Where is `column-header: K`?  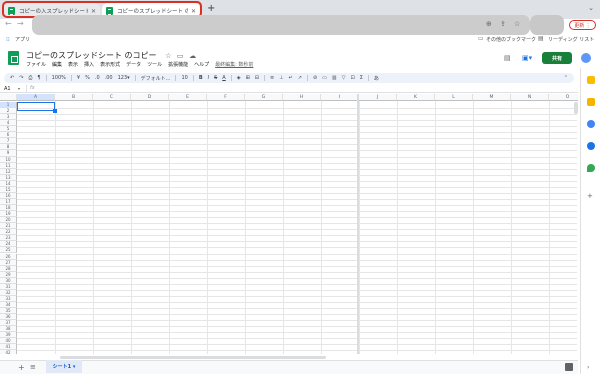
column-header: K is located at coordinates (416, 97).